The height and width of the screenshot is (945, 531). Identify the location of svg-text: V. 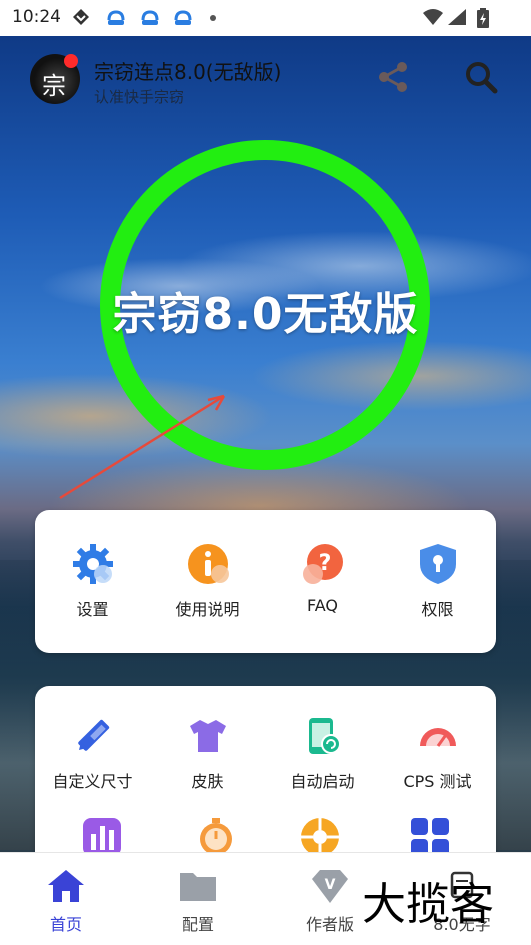
(330, 885).